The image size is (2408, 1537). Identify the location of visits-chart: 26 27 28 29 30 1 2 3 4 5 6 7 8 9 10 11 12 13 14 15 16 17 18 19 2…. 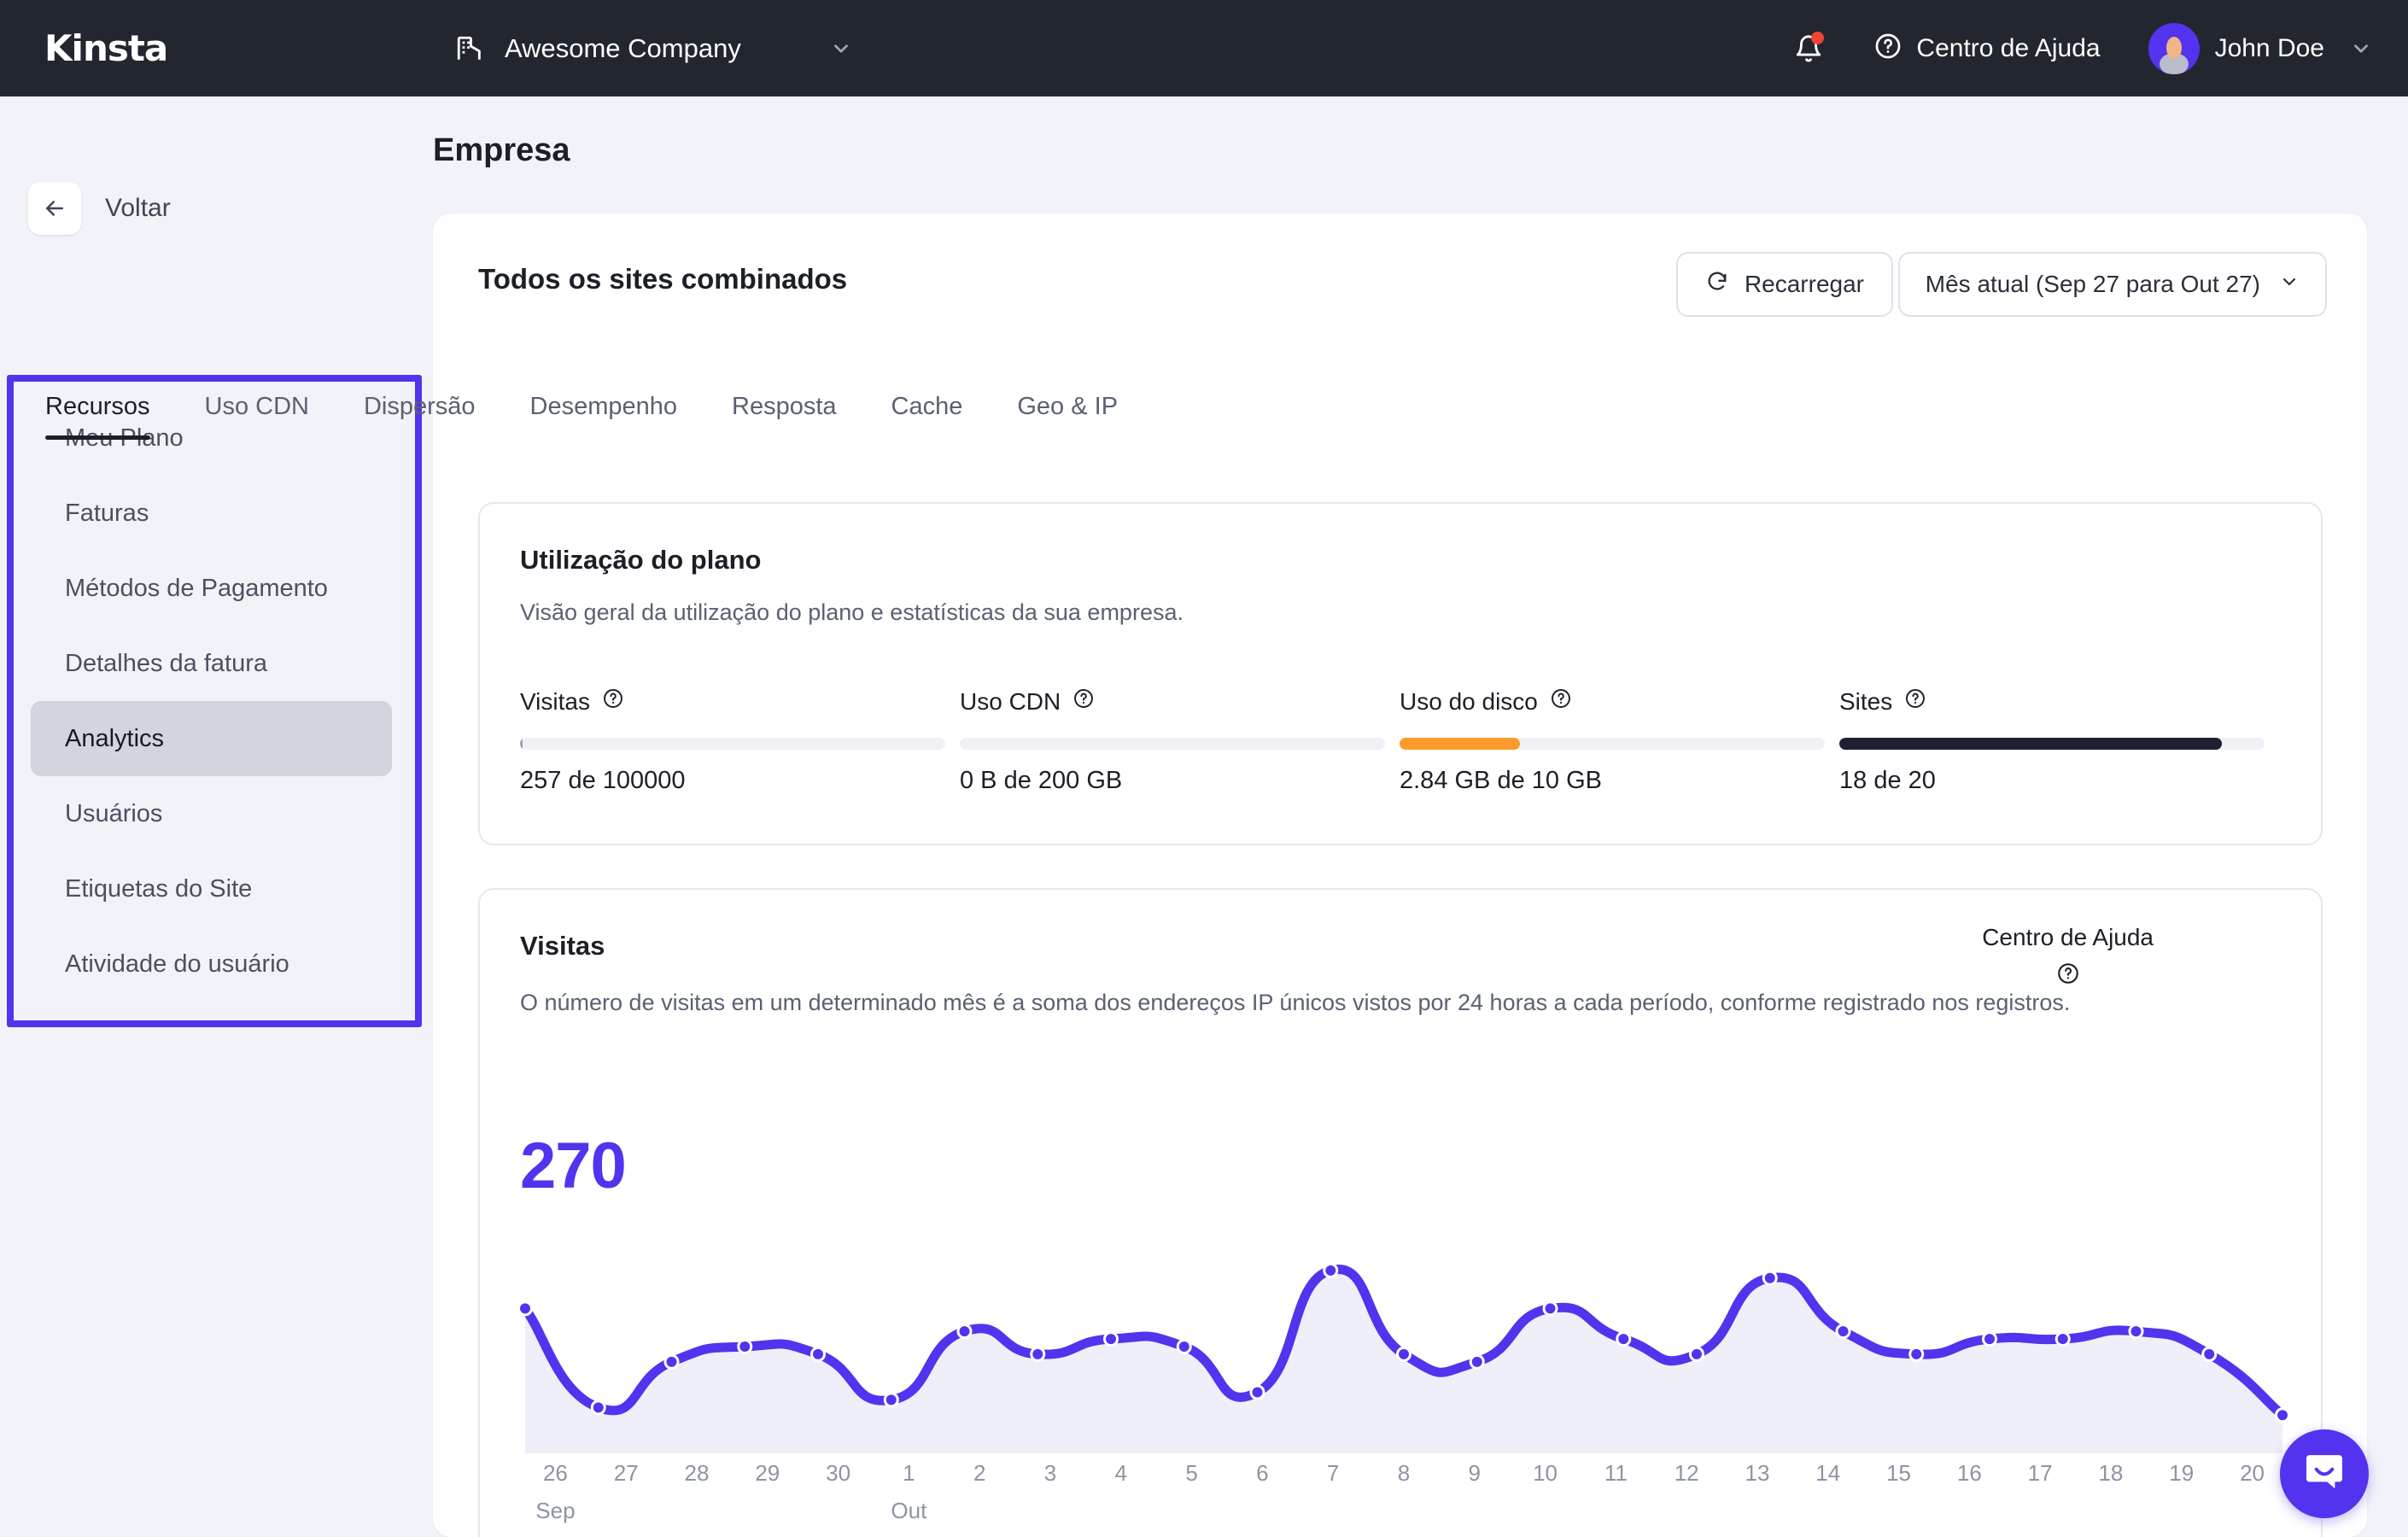
(1404, 1377).